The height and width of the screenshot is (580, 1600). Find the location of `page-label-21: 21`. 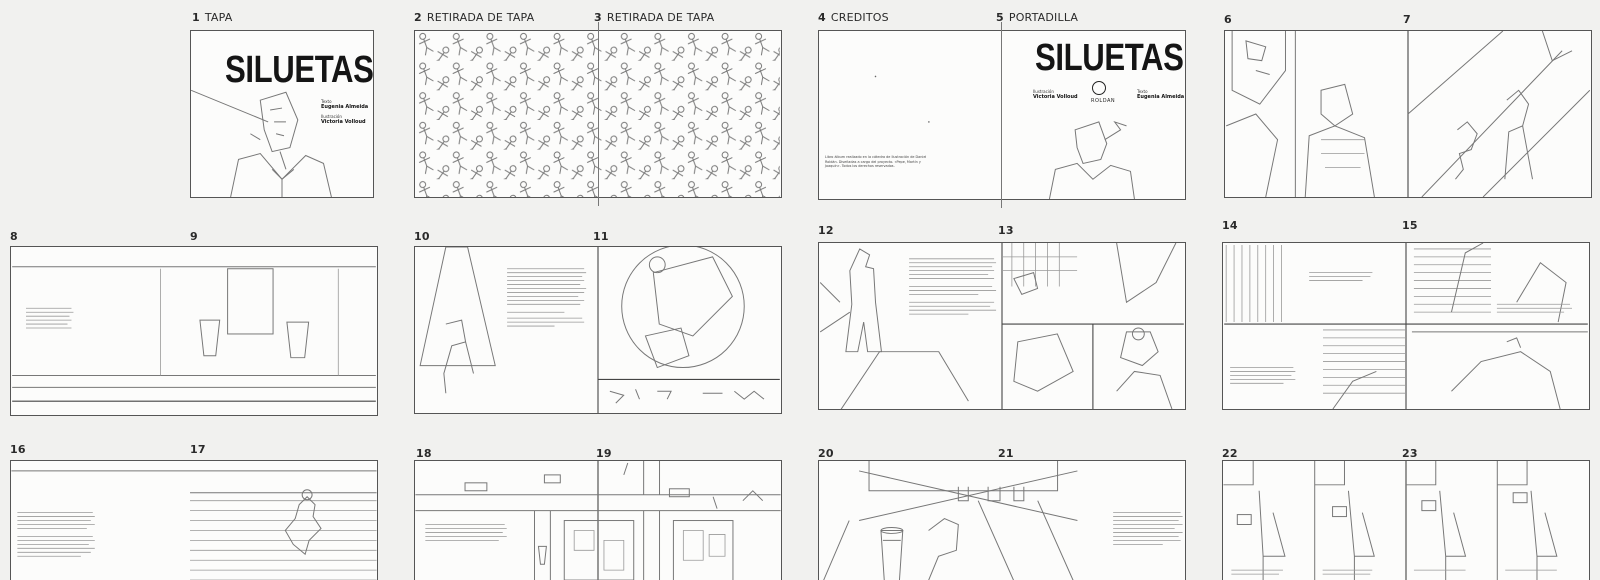

page-label-21: 21 is located at coordinates (1006, 453).